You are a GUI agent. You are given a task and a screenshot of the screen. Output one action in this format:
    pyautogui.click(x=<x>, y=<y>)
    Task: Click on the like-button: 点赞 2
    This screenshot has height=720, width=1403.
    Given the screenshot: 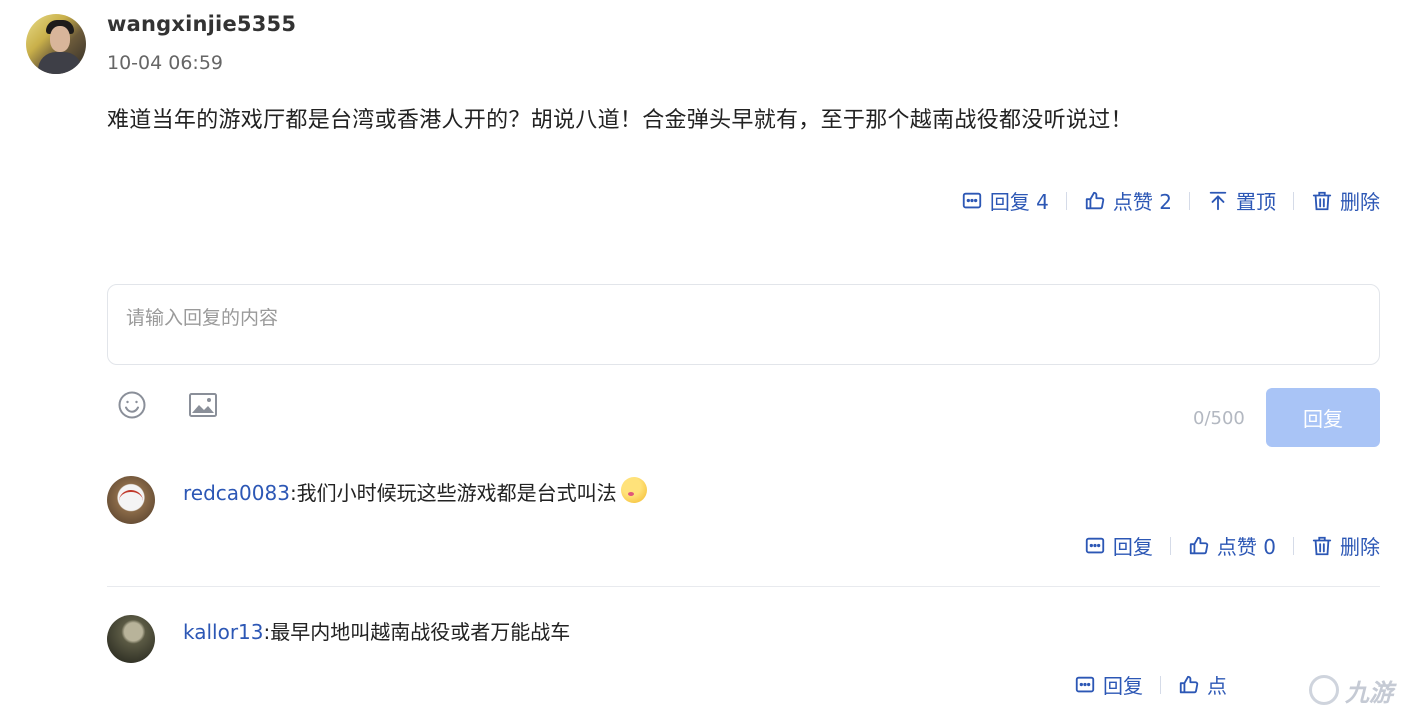 What is the action you would take?
    pyautogui.click(x=1128, y=200)
    